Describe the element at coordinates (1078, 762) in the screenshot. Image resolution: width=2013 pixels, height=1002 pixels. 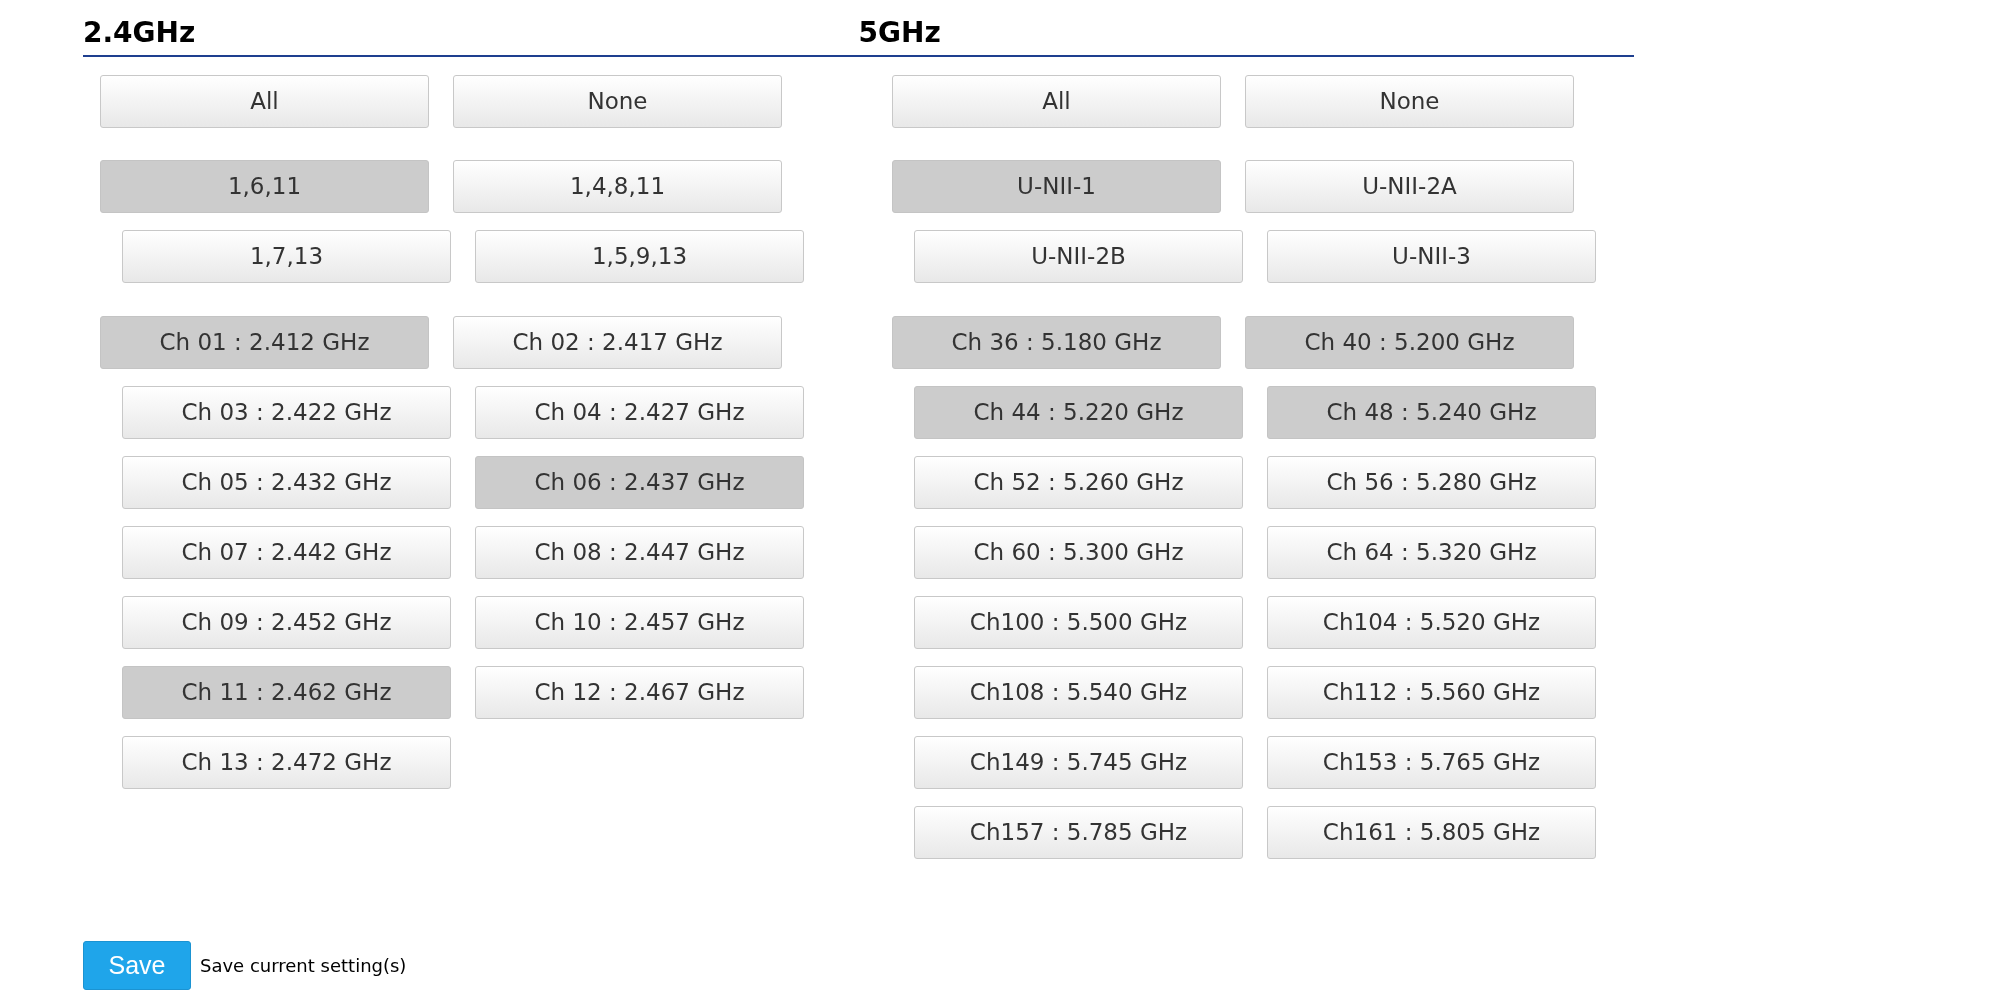
I see `channel-button: Ch149 : 5.745 GHz` at that location.